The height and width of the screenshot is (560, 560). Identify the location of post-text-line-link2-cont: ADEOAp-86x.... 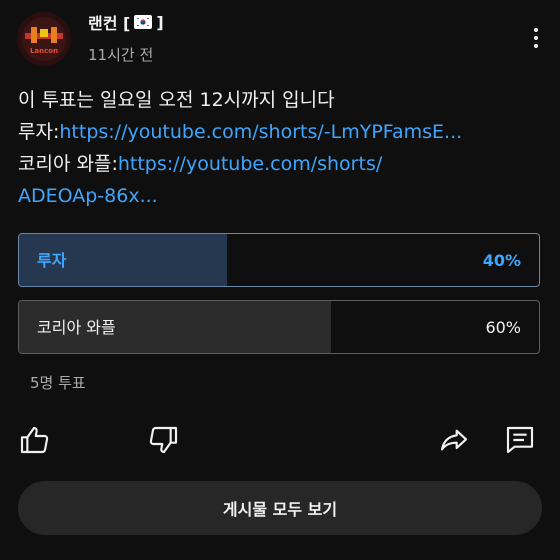
(283, 196).